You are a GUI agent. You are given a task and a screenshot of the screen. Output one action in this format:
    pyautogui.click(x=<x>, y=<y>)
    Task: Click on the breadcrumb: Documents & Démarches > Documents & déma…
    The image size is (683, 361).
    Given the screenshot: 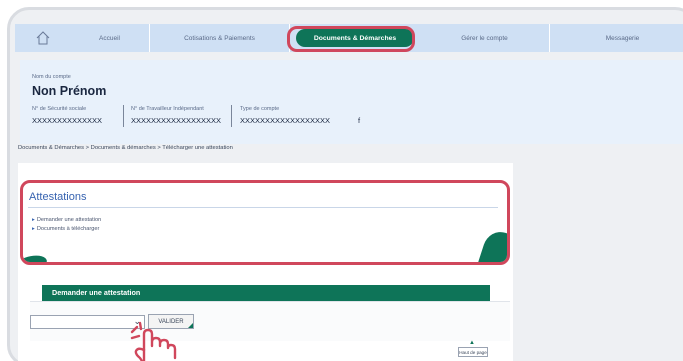 What is the action you would take?
    pyautogui.click(x=125, y=148)
    